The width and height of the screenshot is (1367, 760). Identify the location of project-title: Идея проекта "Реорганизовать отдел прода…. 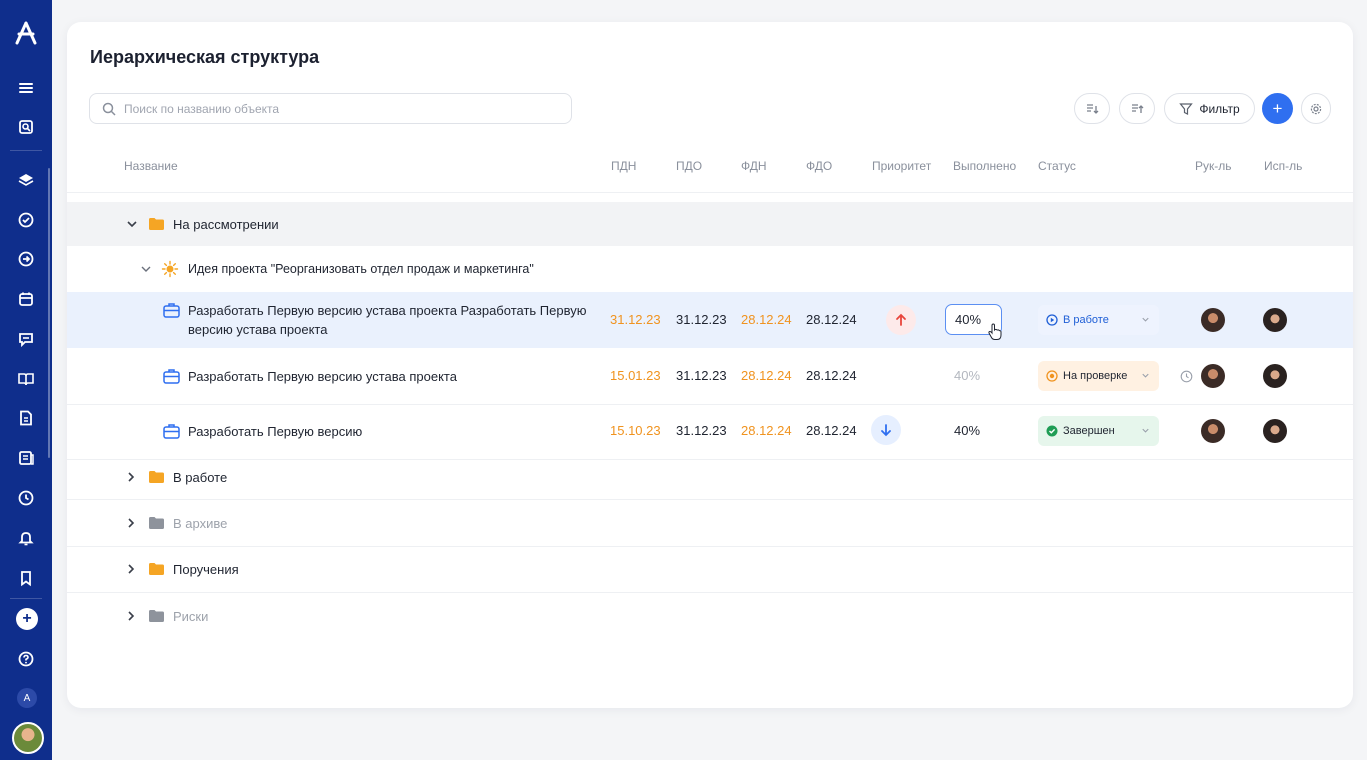
(361, 269).